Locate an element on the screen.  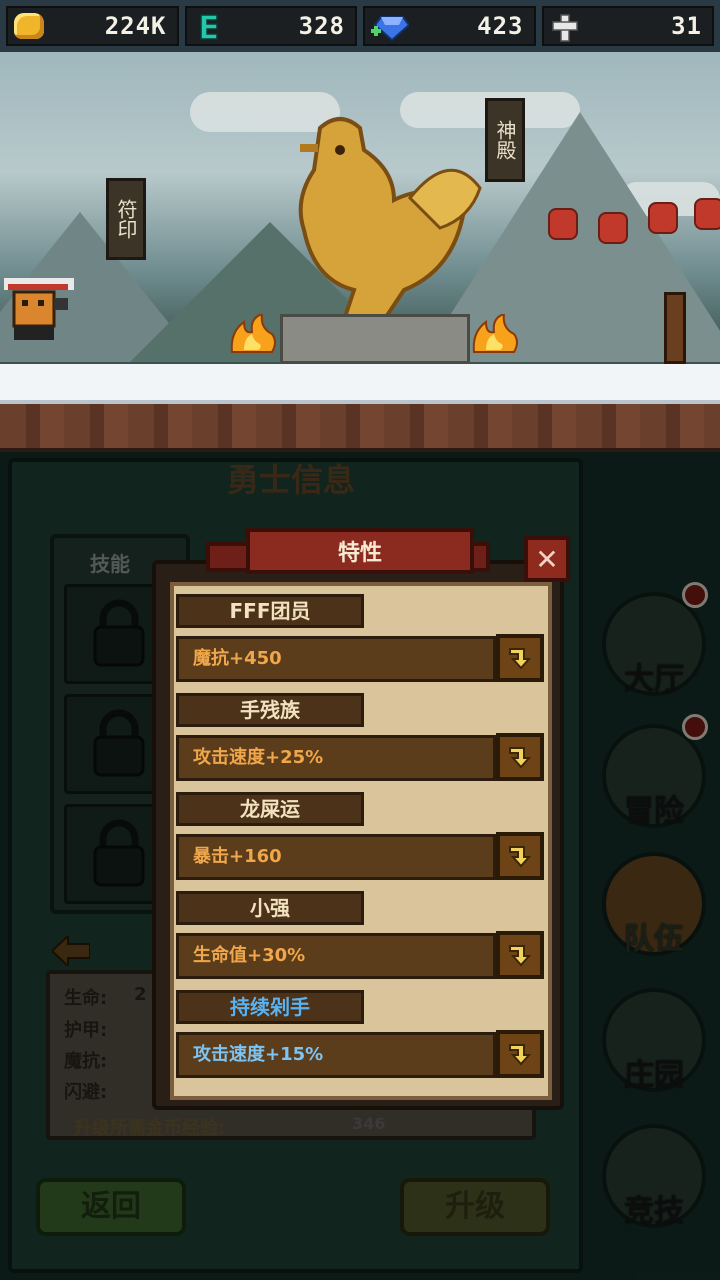
ether-icon is located at coordinates (208, 26).